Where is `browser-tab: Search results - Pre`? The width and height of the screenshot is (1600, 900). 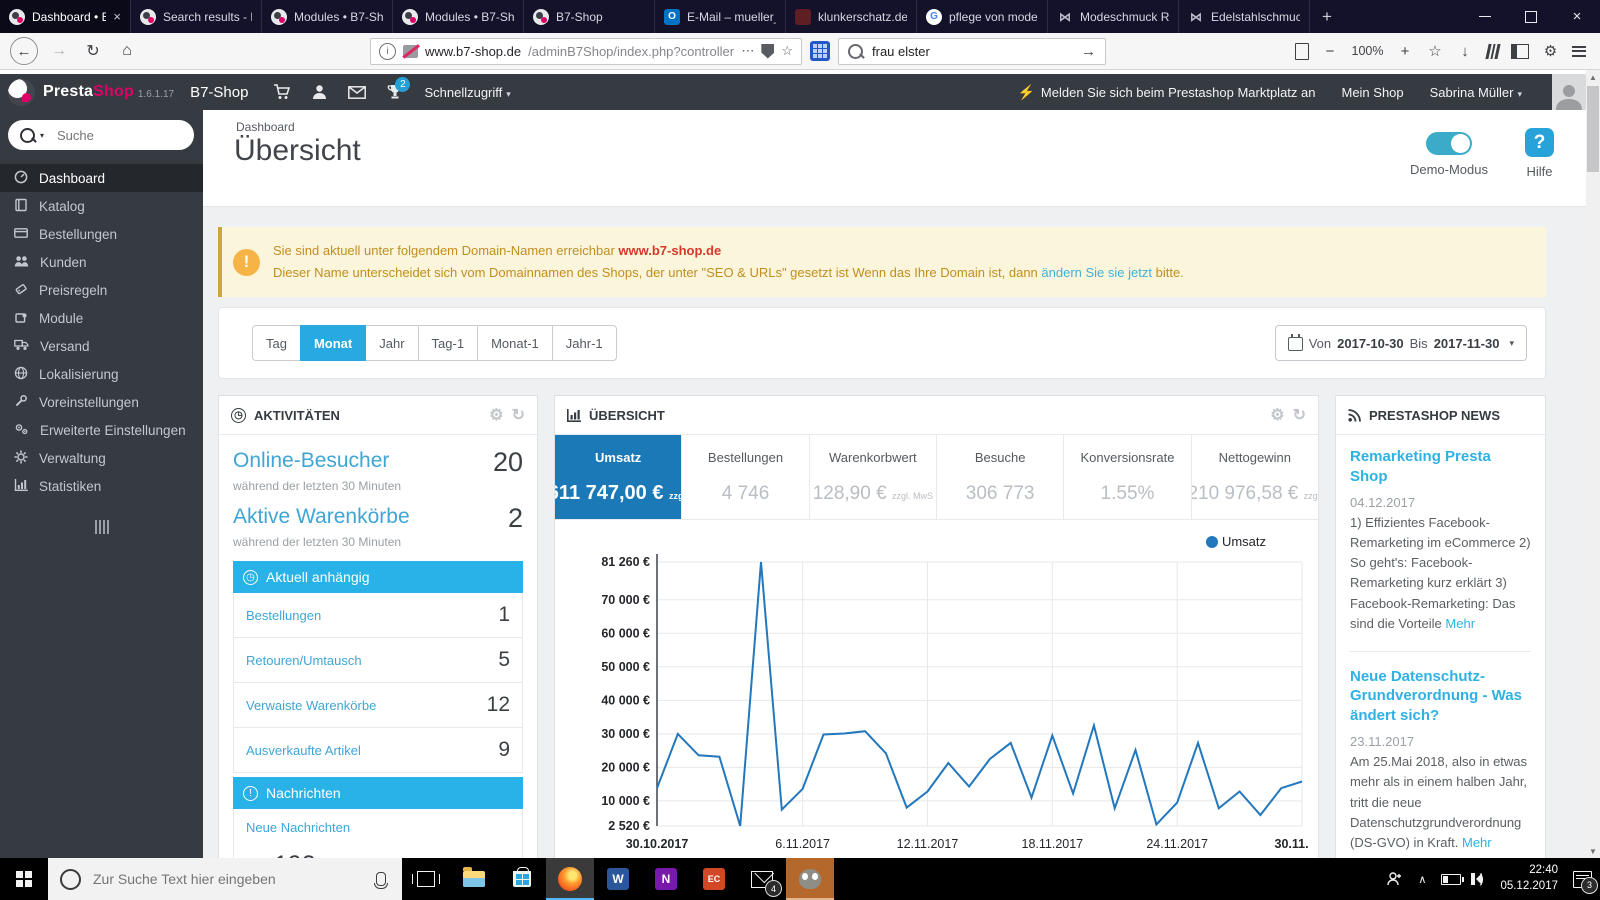 browser-tab: Search results - Pre is located at coordinates (196, 16).